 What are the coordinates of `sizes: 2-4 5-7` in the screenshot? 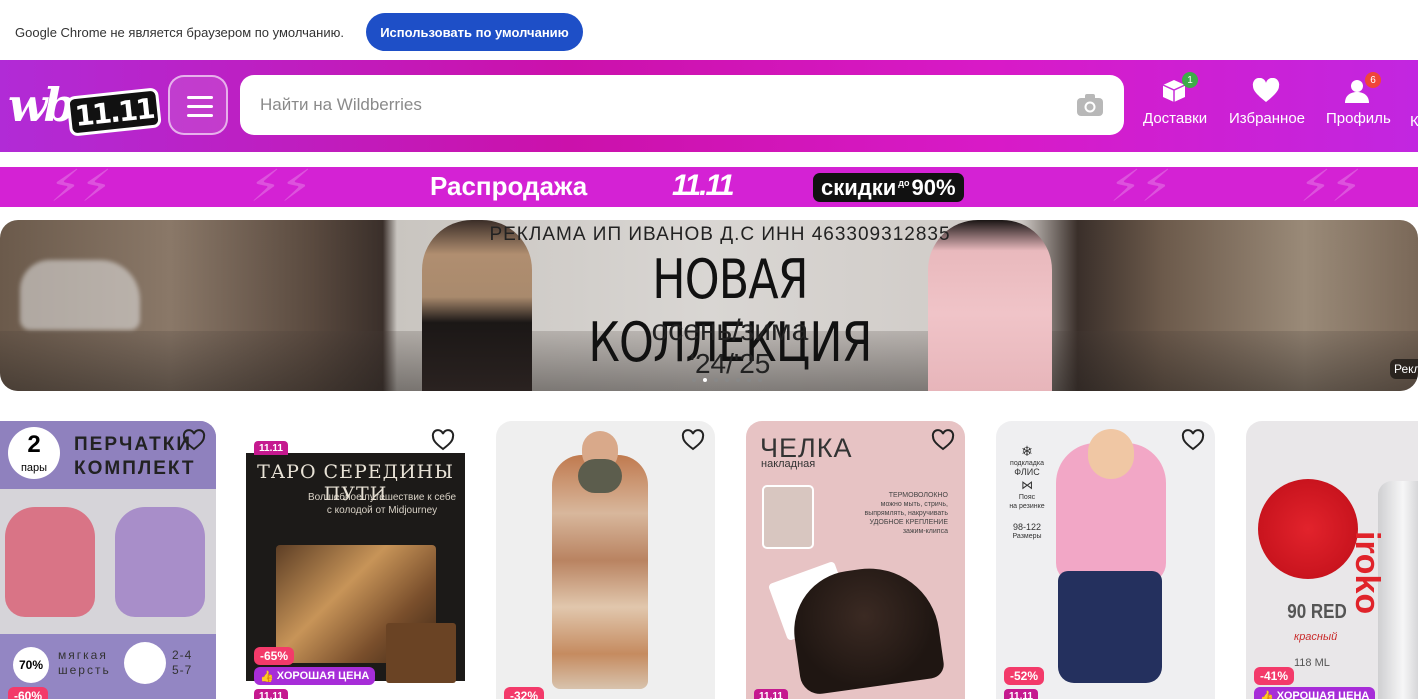 It's located at (182, 663).